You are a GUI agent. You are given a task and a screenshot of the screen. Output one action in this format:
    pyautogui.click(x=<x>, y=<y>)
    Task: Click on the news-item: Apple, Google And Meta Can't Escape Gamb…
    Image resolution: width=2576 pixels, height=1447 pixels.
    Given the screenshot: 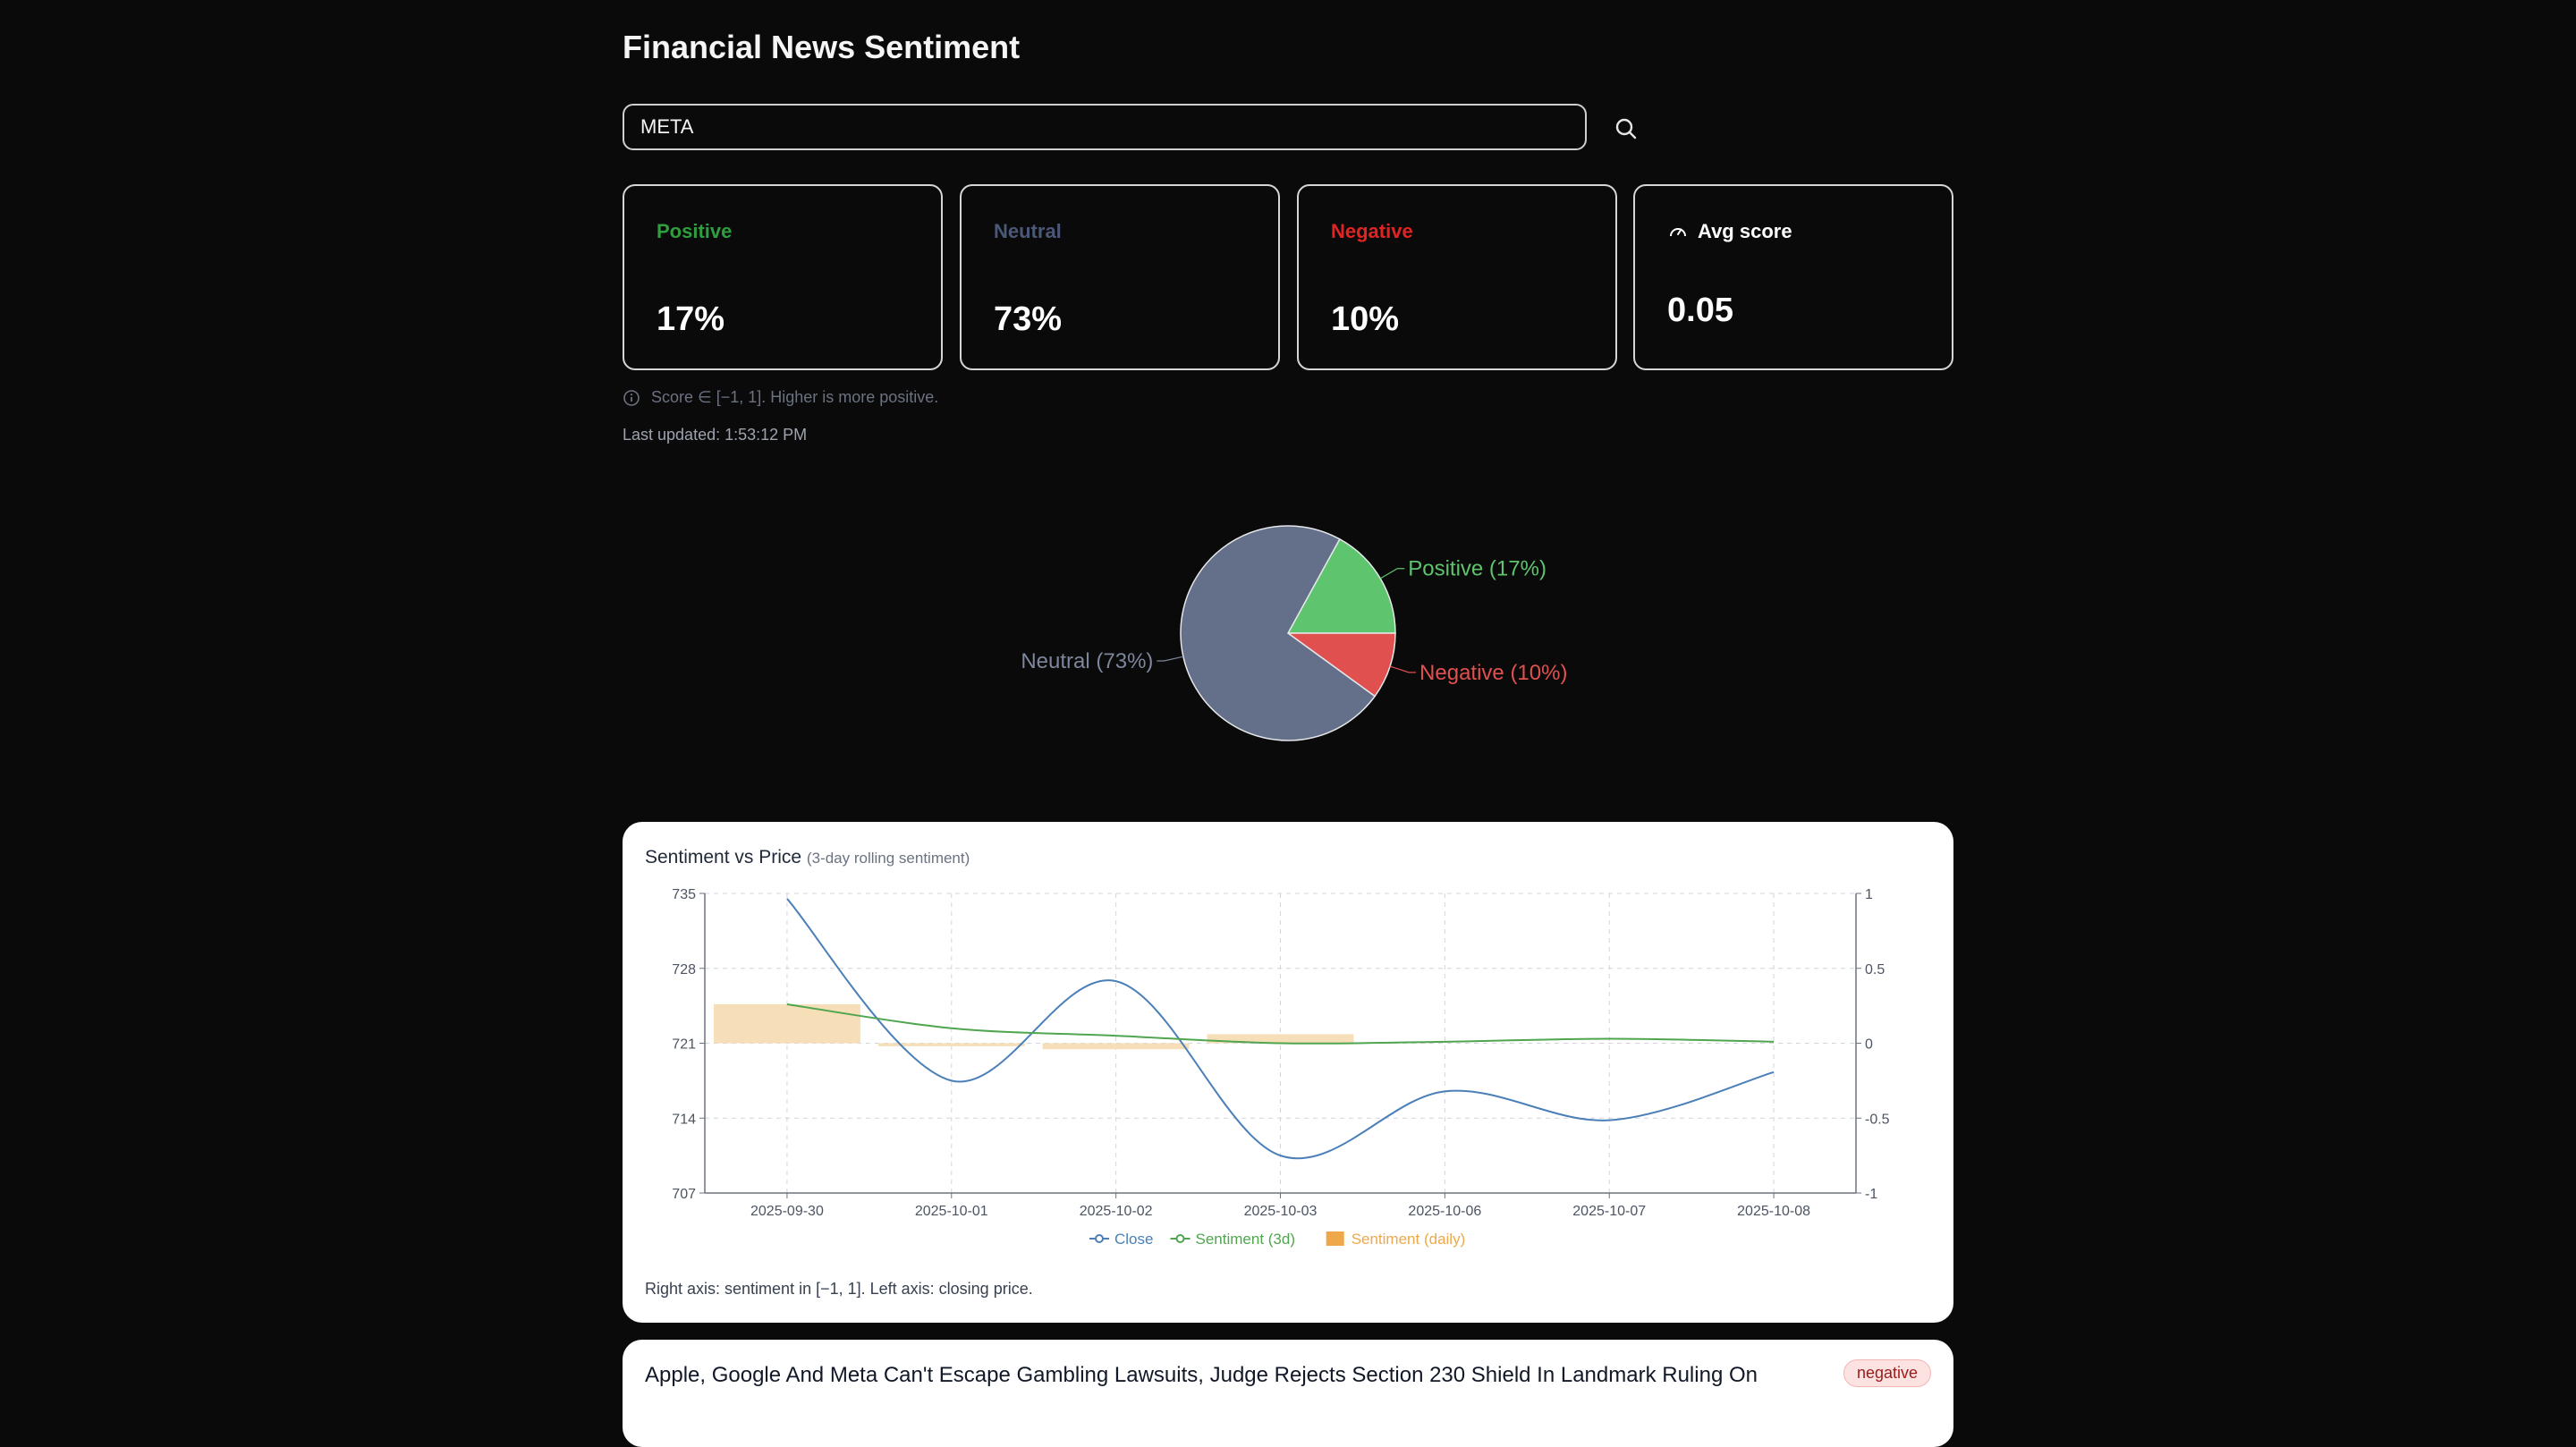 What is the action you would take?
    pyautogui.click(x=1288, y=1393)
    